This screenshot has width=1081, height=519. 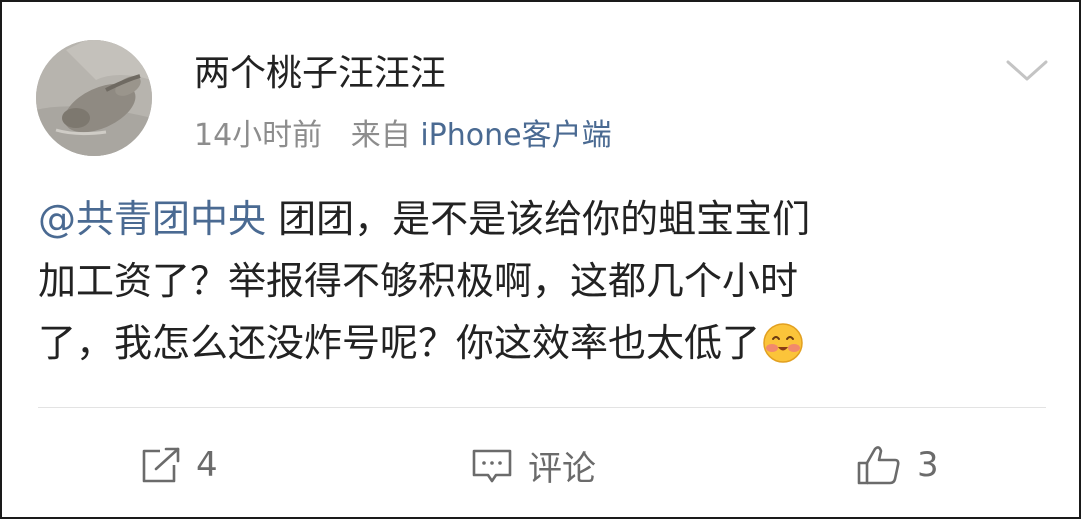 What do you see at coordinates (1027, 70) in the screenshot?
I see `chevron-down-icon` at bounding box center [1027, 70].